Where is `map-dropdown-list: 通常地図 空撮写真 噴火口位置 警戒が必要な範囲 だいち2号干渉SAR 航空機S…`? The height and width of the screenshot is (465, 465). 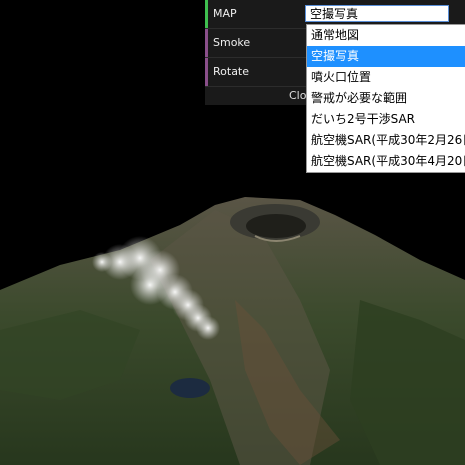 map-dropdown-list: 通常地図 空撮写真 噴火口位置 警戒が必要な範囲 だいち2号干渉SAR 航空機S… is located at coordinates (385, 98).